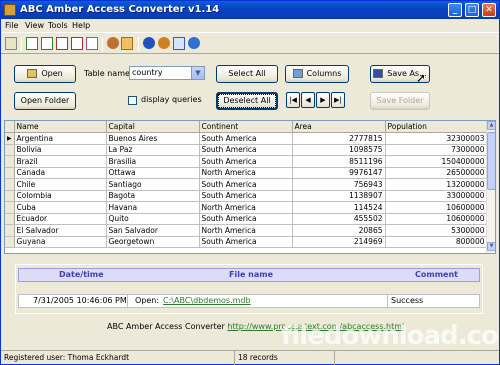 This screenshot has height=365, width=500. I want to click on grid-cell: 150400000, so click(436, 161).